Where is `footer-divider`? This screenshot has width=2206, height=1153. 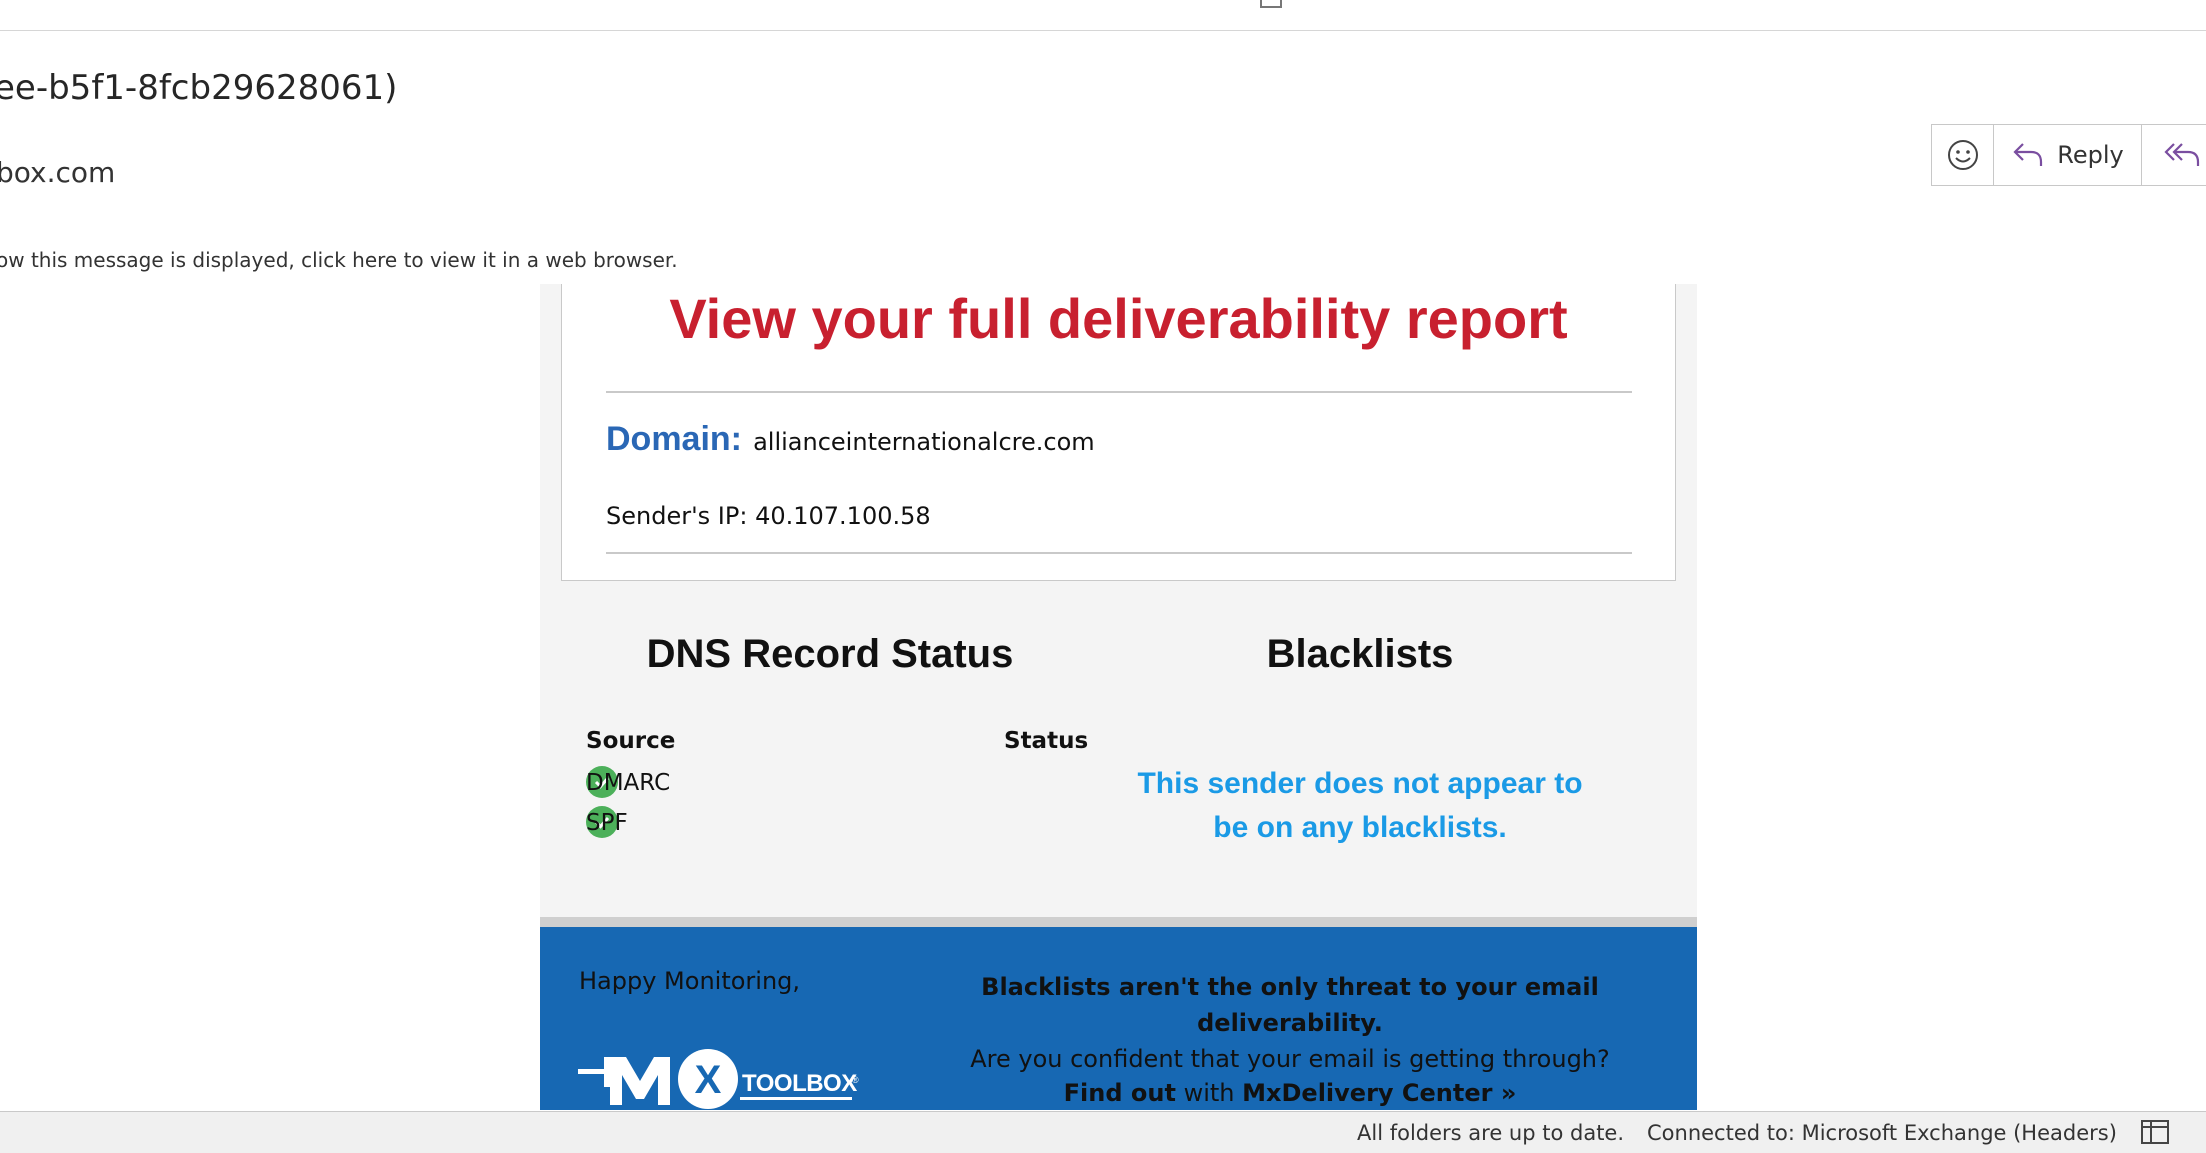
footer-divider is located at coordinates (1118, 922).